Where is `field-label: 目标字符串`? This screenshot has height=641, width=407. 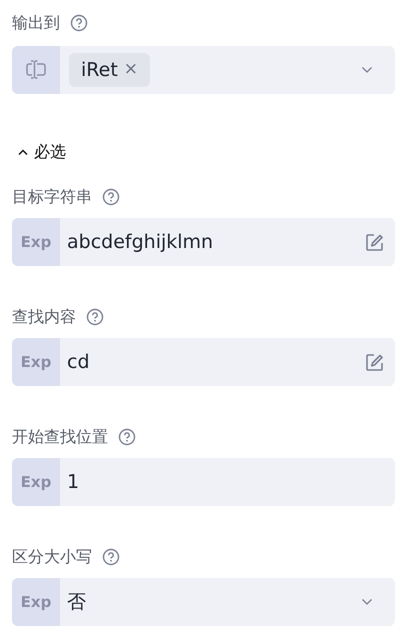 field-label: 目标字符串 is located at coordinates (52, 197).